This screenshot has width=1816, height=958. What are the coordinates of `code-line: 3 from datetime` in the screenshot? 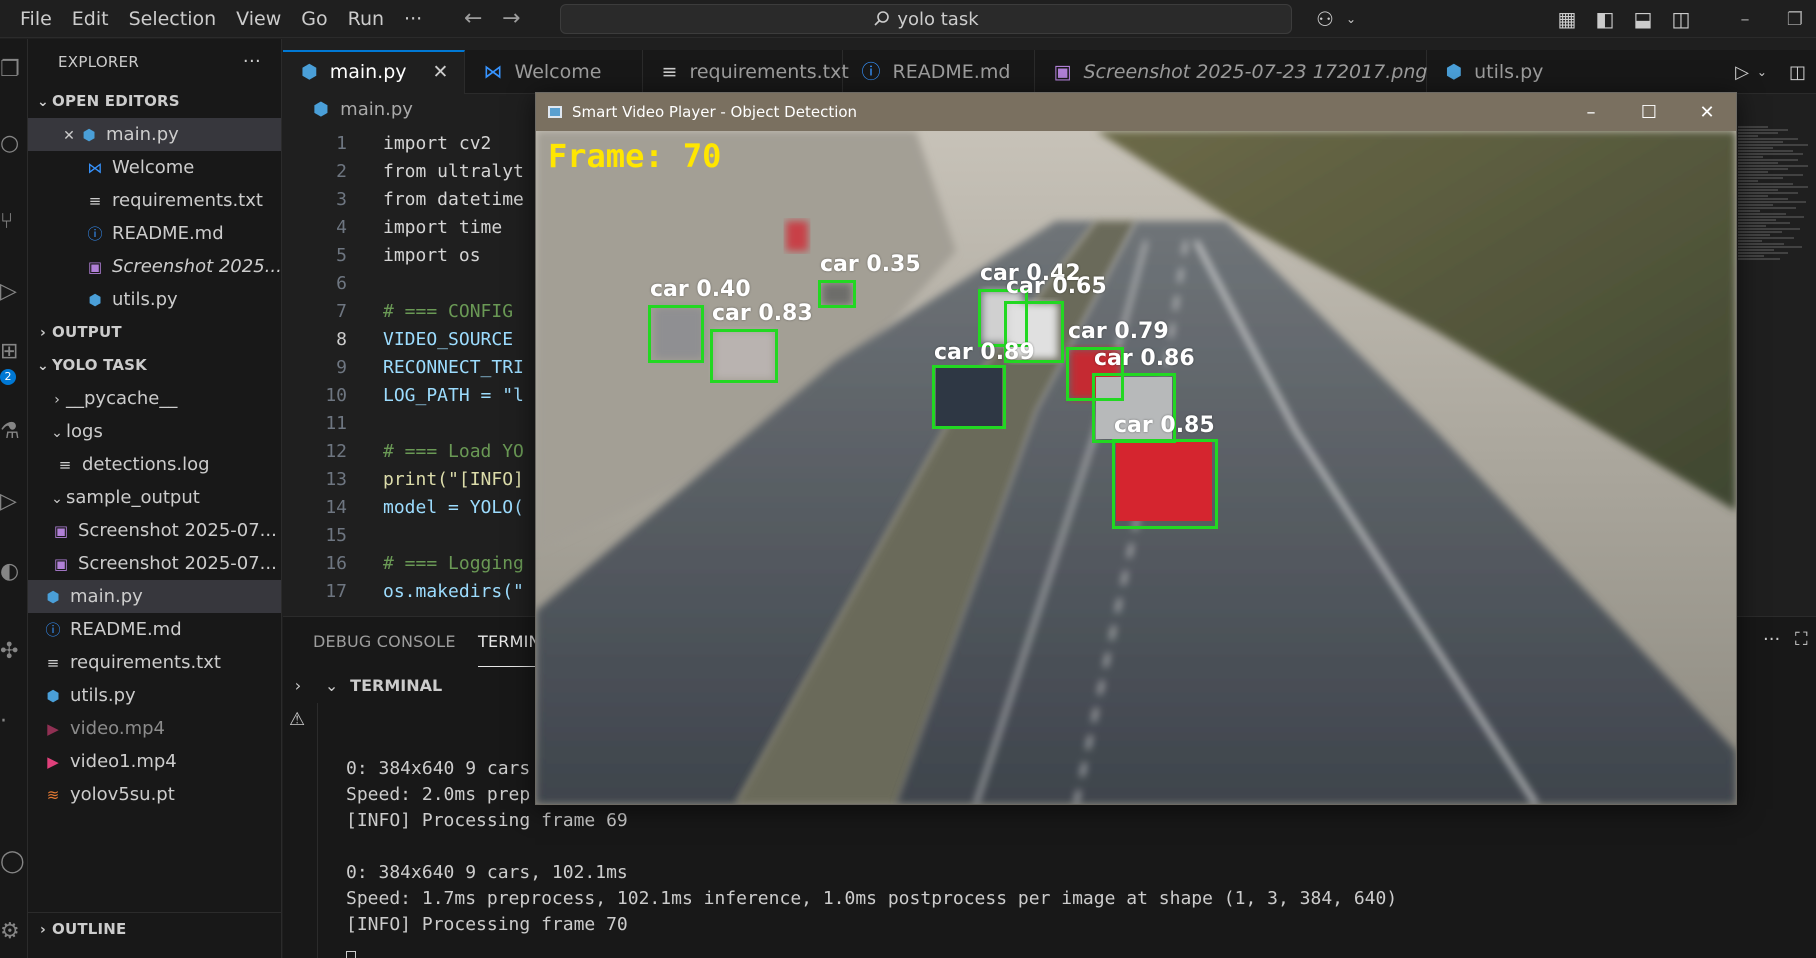 It's located at (430, 199).